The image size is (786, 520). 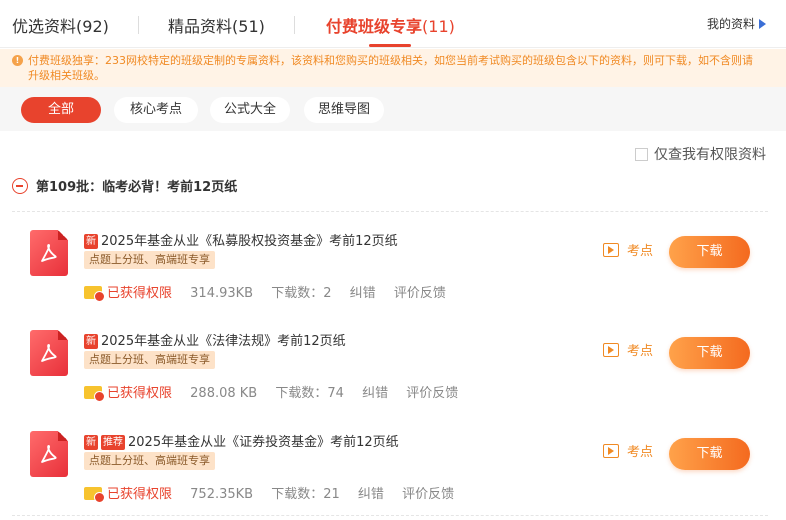 What do you see at coordinates (641, 154) in the screenshot?
I see `checkbox` at bounding box center [641, 154].